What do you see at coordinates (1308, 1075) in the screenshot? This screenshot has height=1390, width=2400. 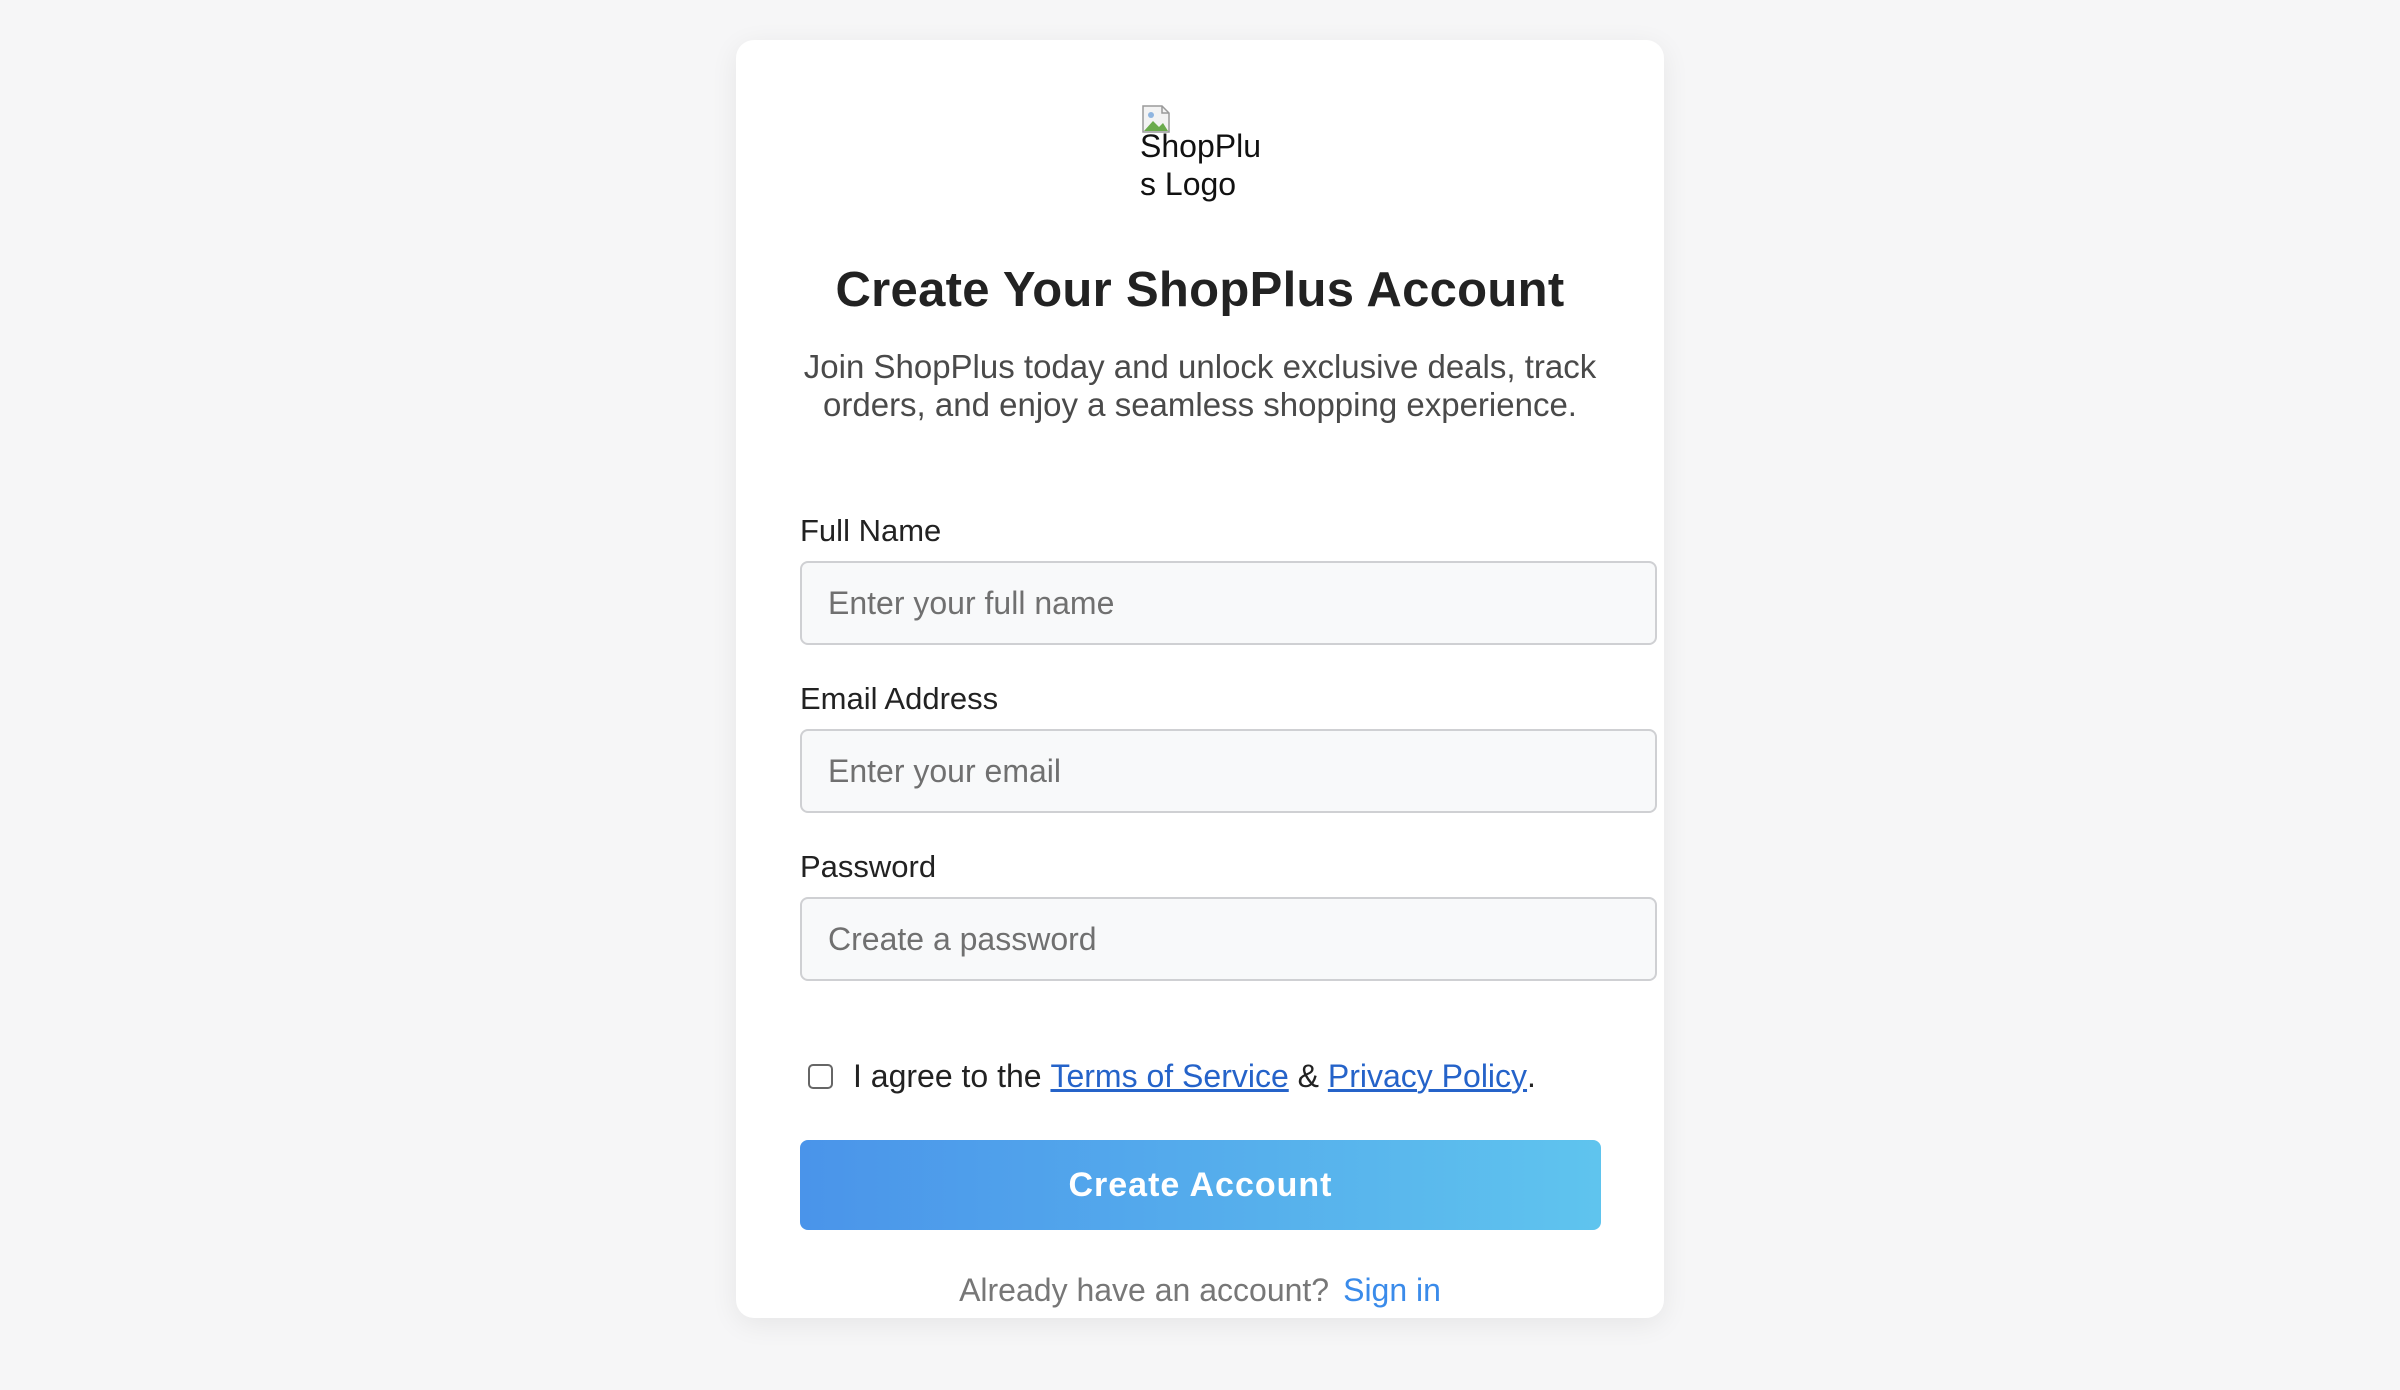 I see `terms-joiner-text: &` at bounding box center [1308, 1075].